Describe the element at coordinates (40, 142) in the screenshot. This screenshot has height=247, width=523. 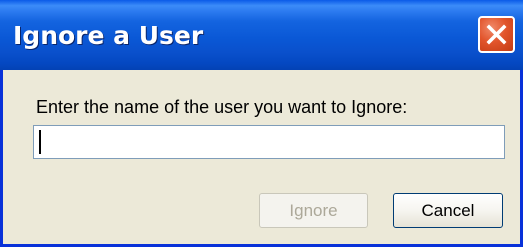
I see `text-caret` at that location.